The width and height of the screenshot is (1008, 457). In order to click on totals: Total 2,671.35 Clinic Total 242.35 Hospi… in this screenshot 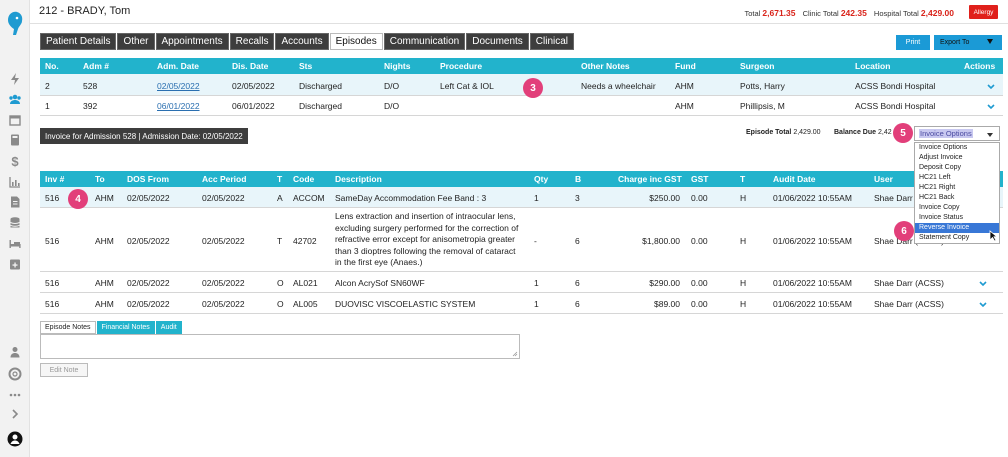, I will do `click(846, 13)`.